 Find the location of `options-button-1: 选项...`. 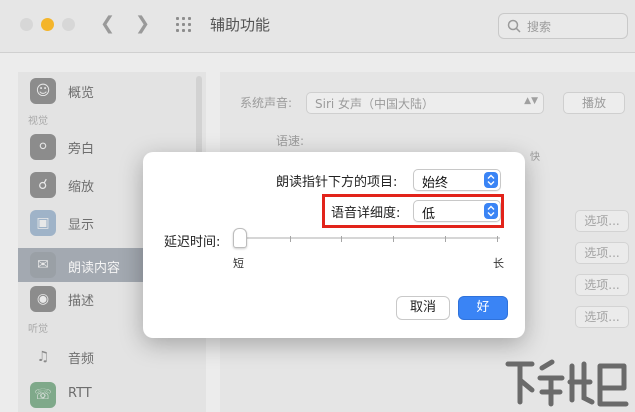

options-button-1: 选项... is located at coordinates (602, 221).